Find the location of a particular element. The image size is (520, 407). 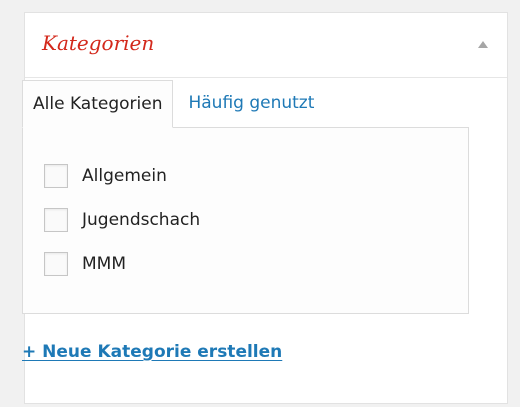

category-label: Allgemein is located at coordinates (124, 176).